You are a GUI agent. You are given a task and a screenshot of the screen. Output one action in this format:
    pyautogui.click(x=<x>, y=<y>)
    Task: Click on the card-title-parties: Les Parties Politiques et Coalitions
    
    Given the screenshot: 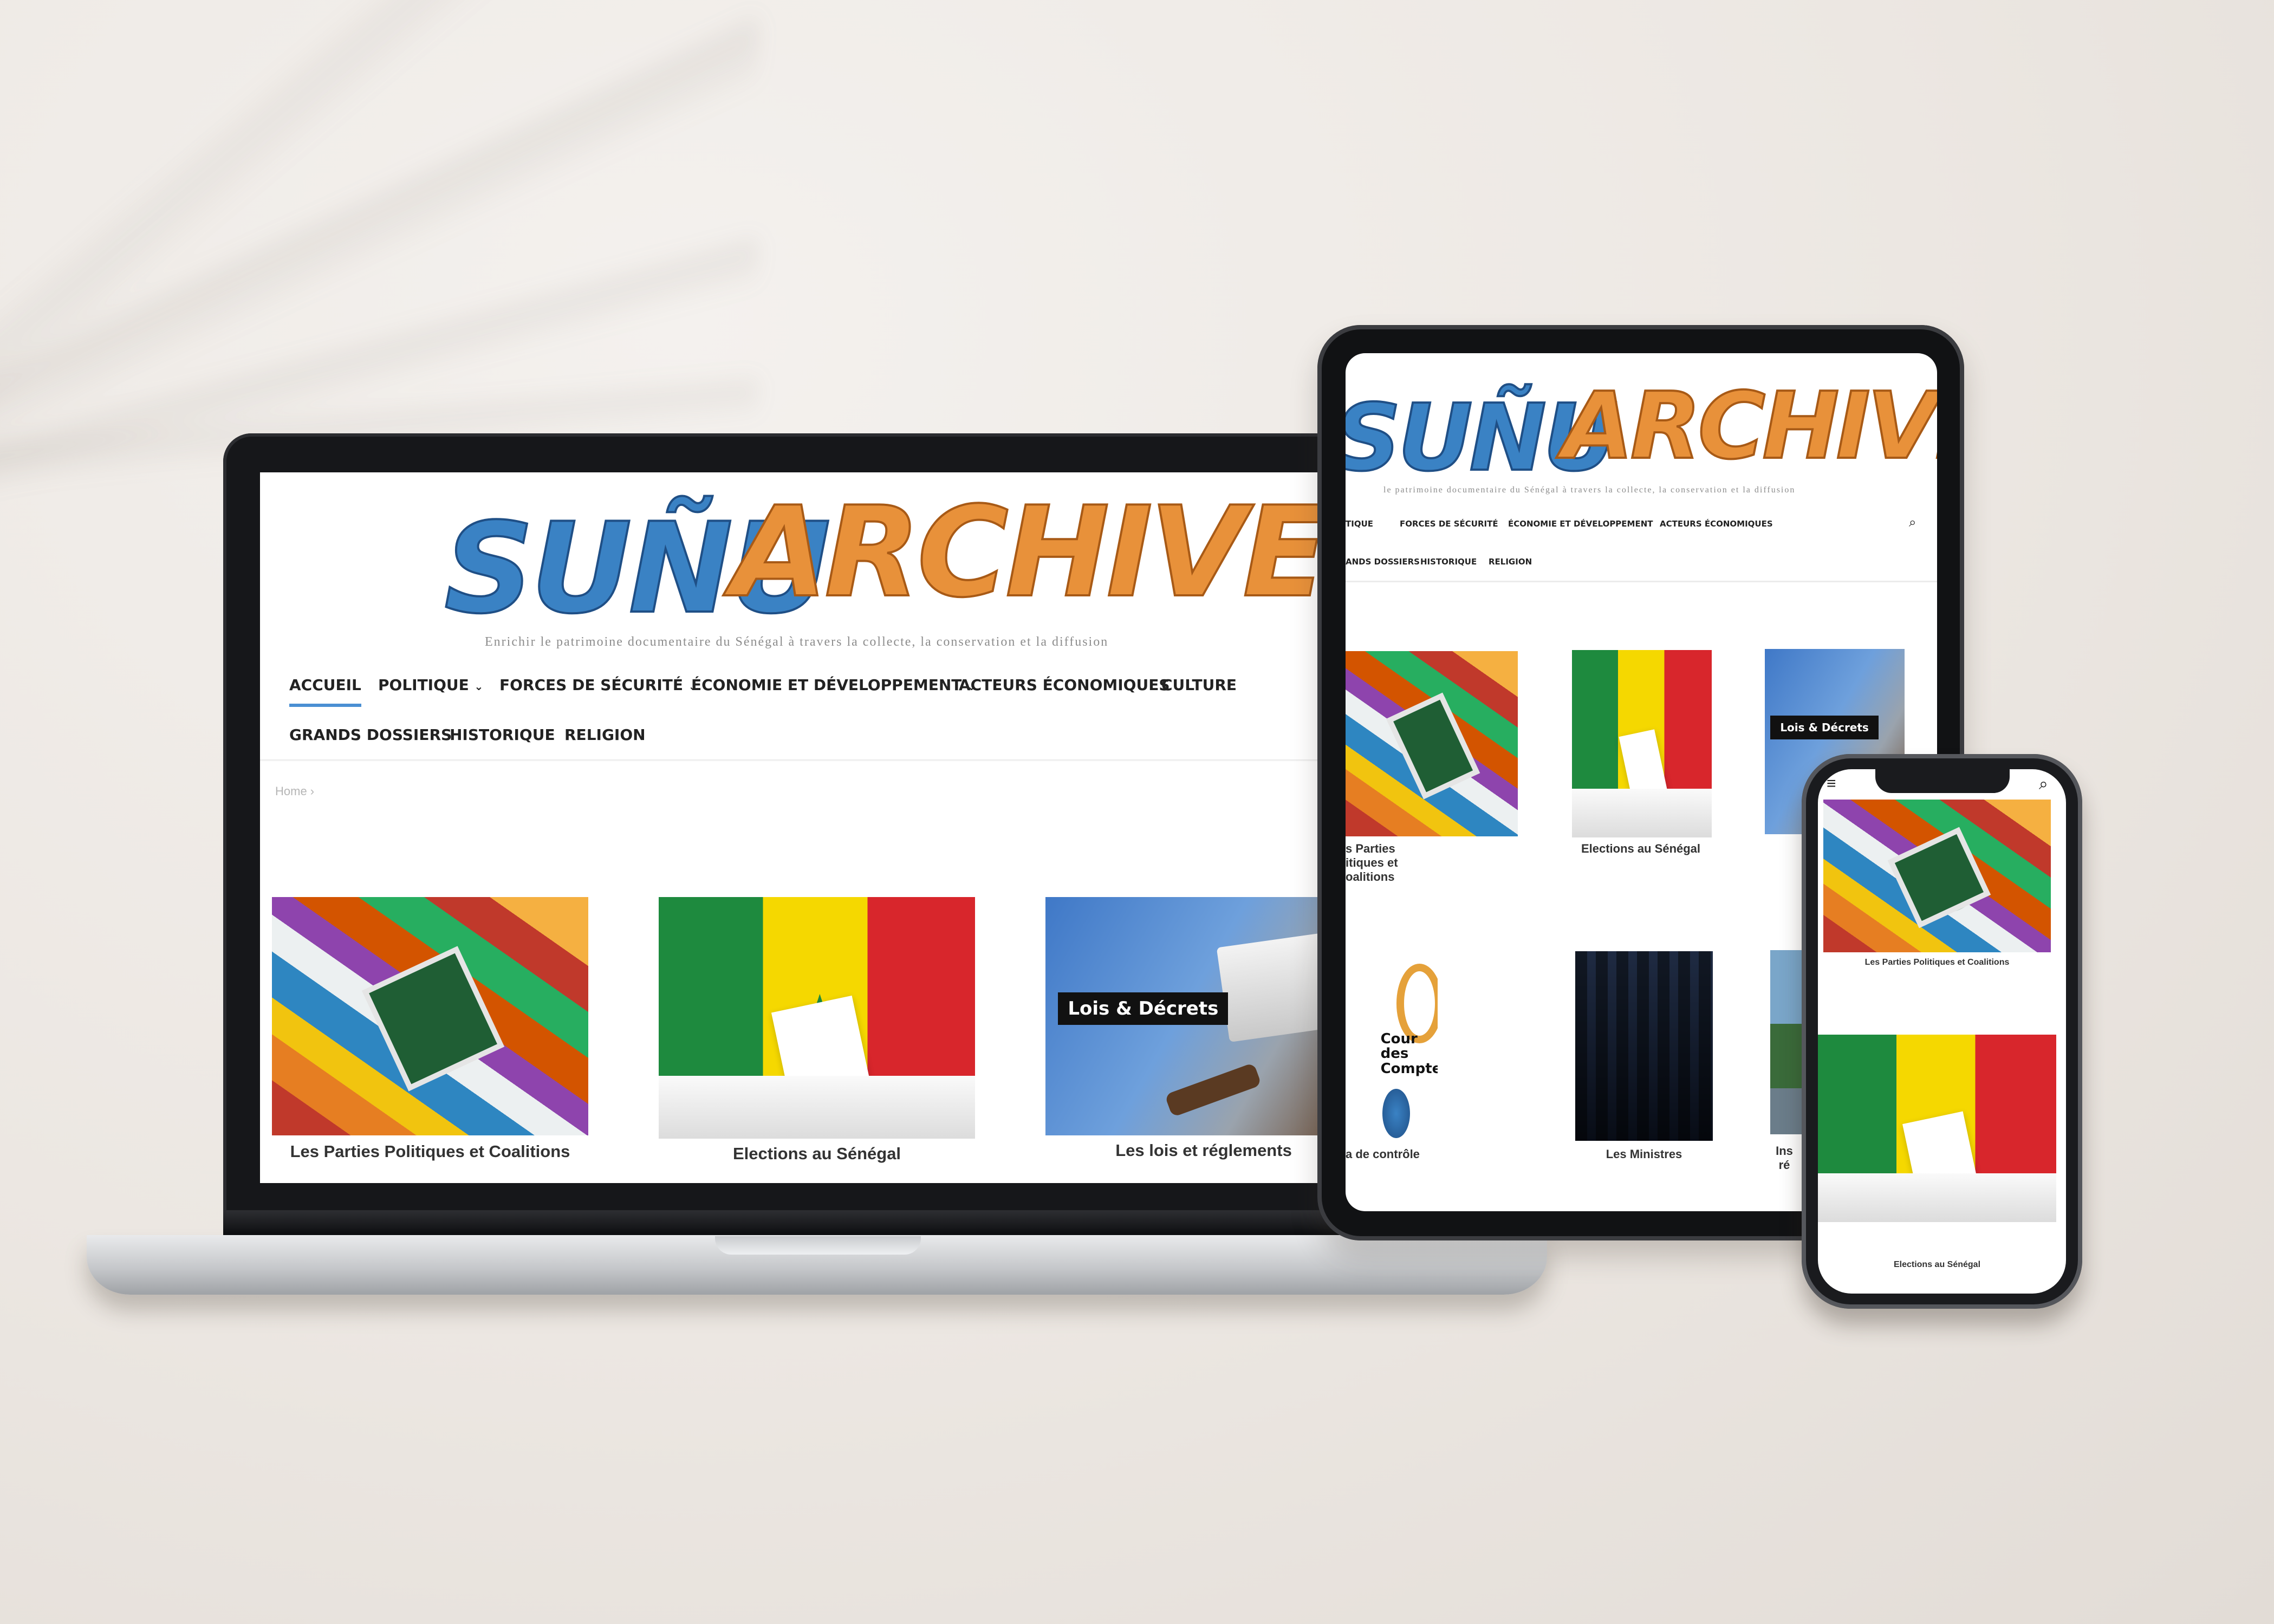 What is the action you would take?
    pyautogui.click(x=430, y=1151)
    